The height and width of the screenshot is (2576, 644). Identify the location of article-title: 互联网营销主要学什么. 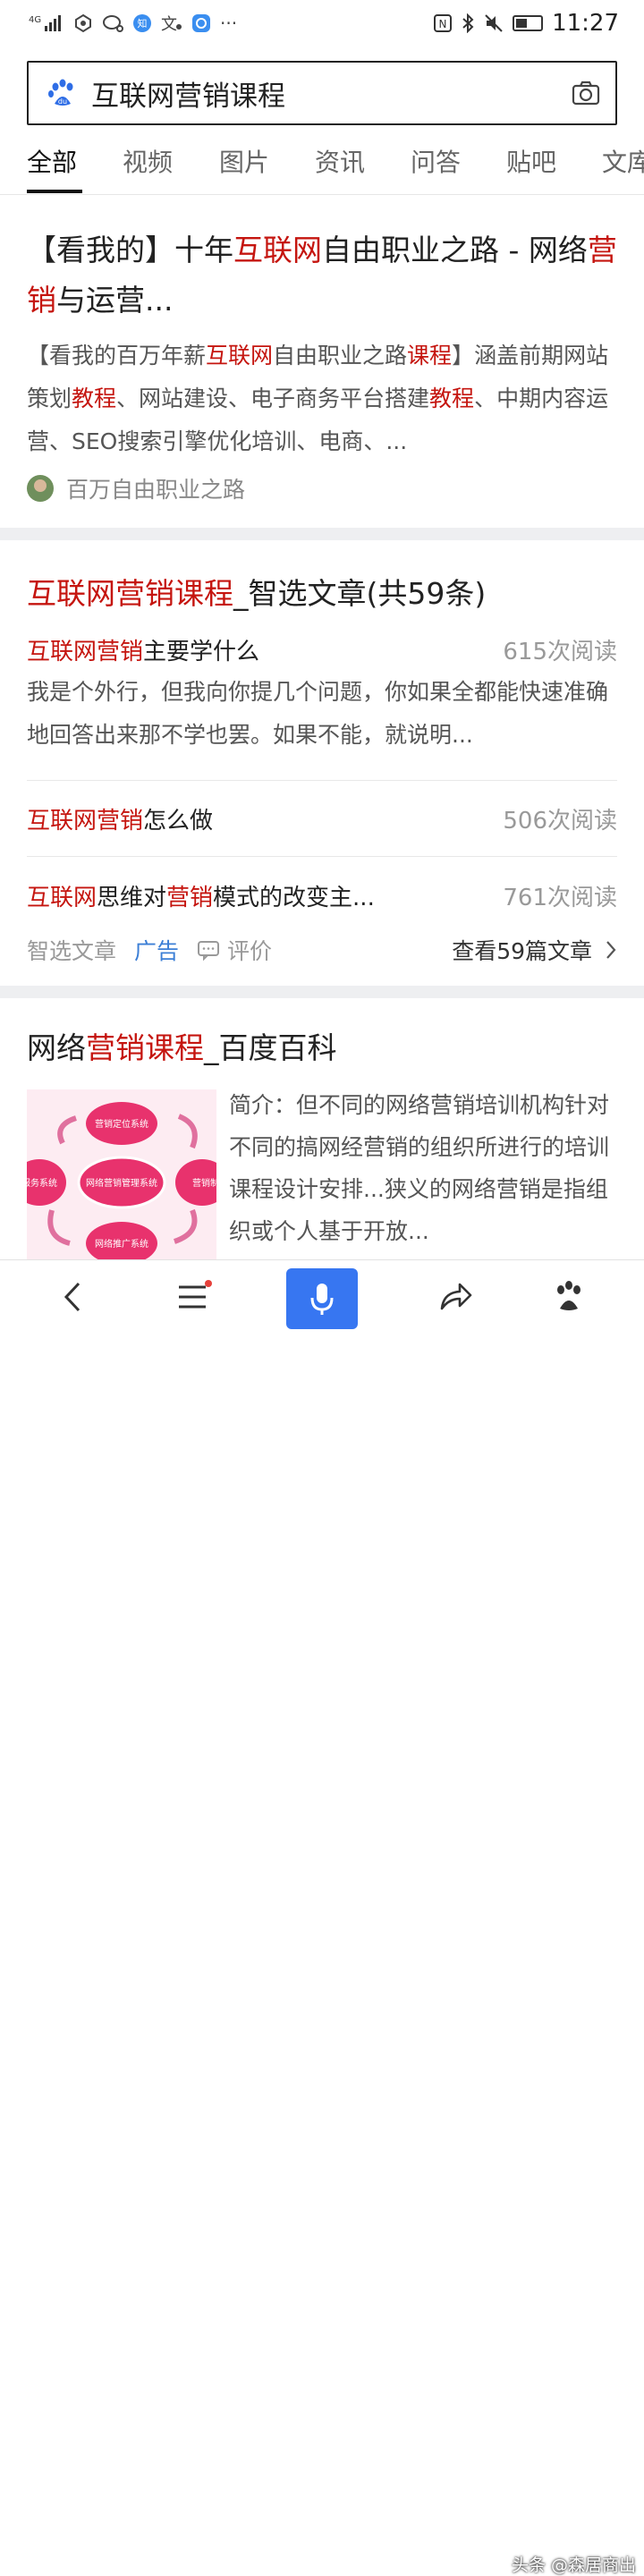
(143, 649).